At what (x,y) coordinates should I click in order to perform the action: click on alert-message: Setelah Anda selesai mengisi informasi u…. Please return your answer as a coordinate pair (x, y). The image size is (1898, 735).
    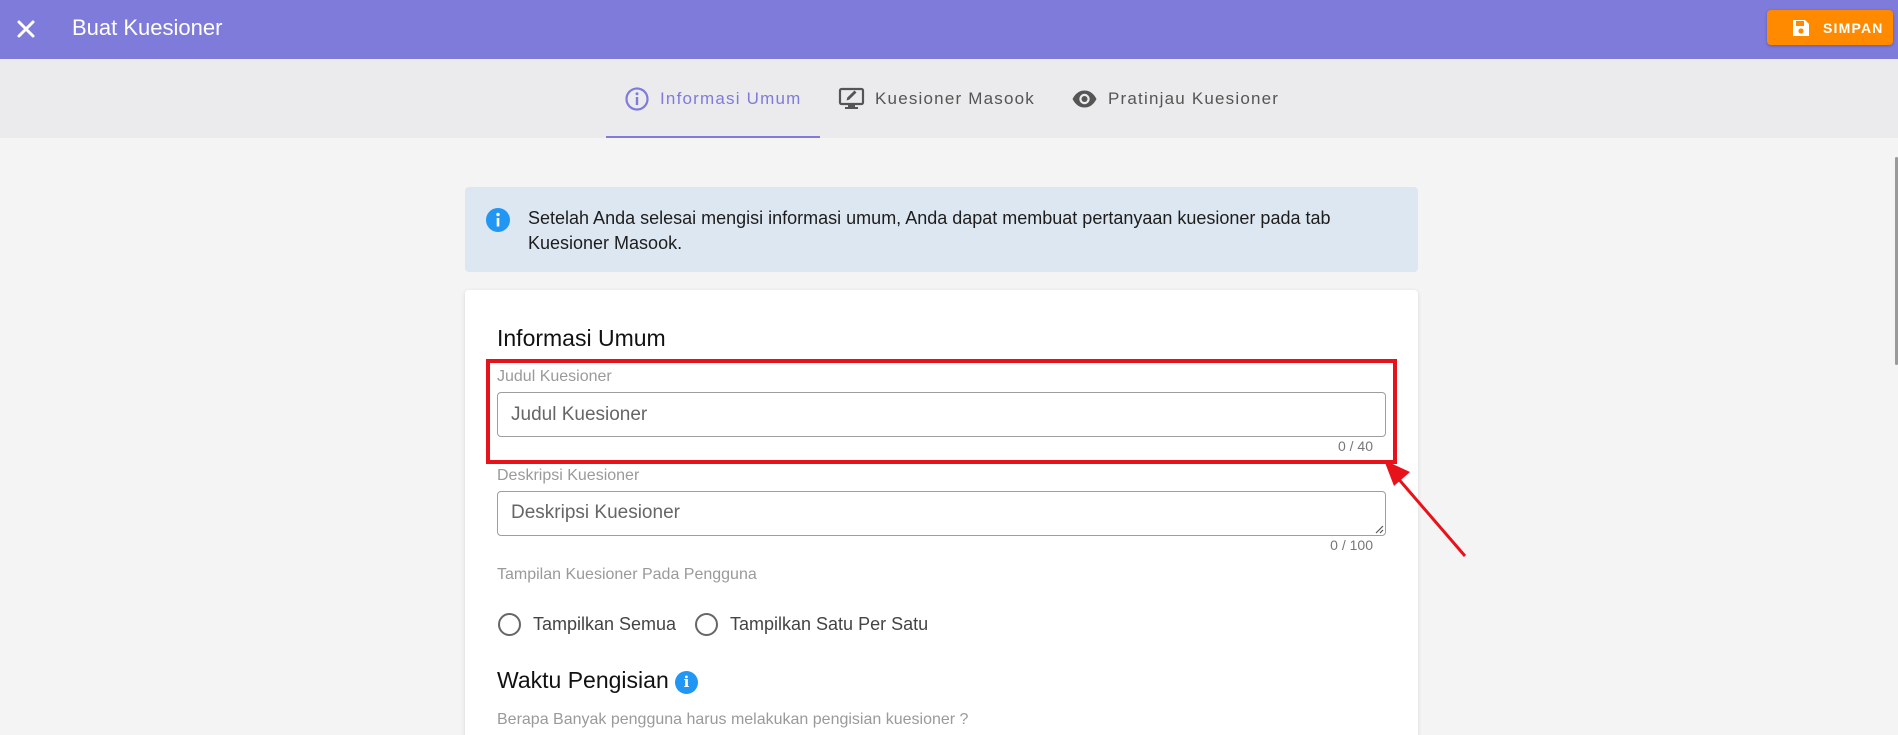
    Looking at the image, I should click on (929, 230).